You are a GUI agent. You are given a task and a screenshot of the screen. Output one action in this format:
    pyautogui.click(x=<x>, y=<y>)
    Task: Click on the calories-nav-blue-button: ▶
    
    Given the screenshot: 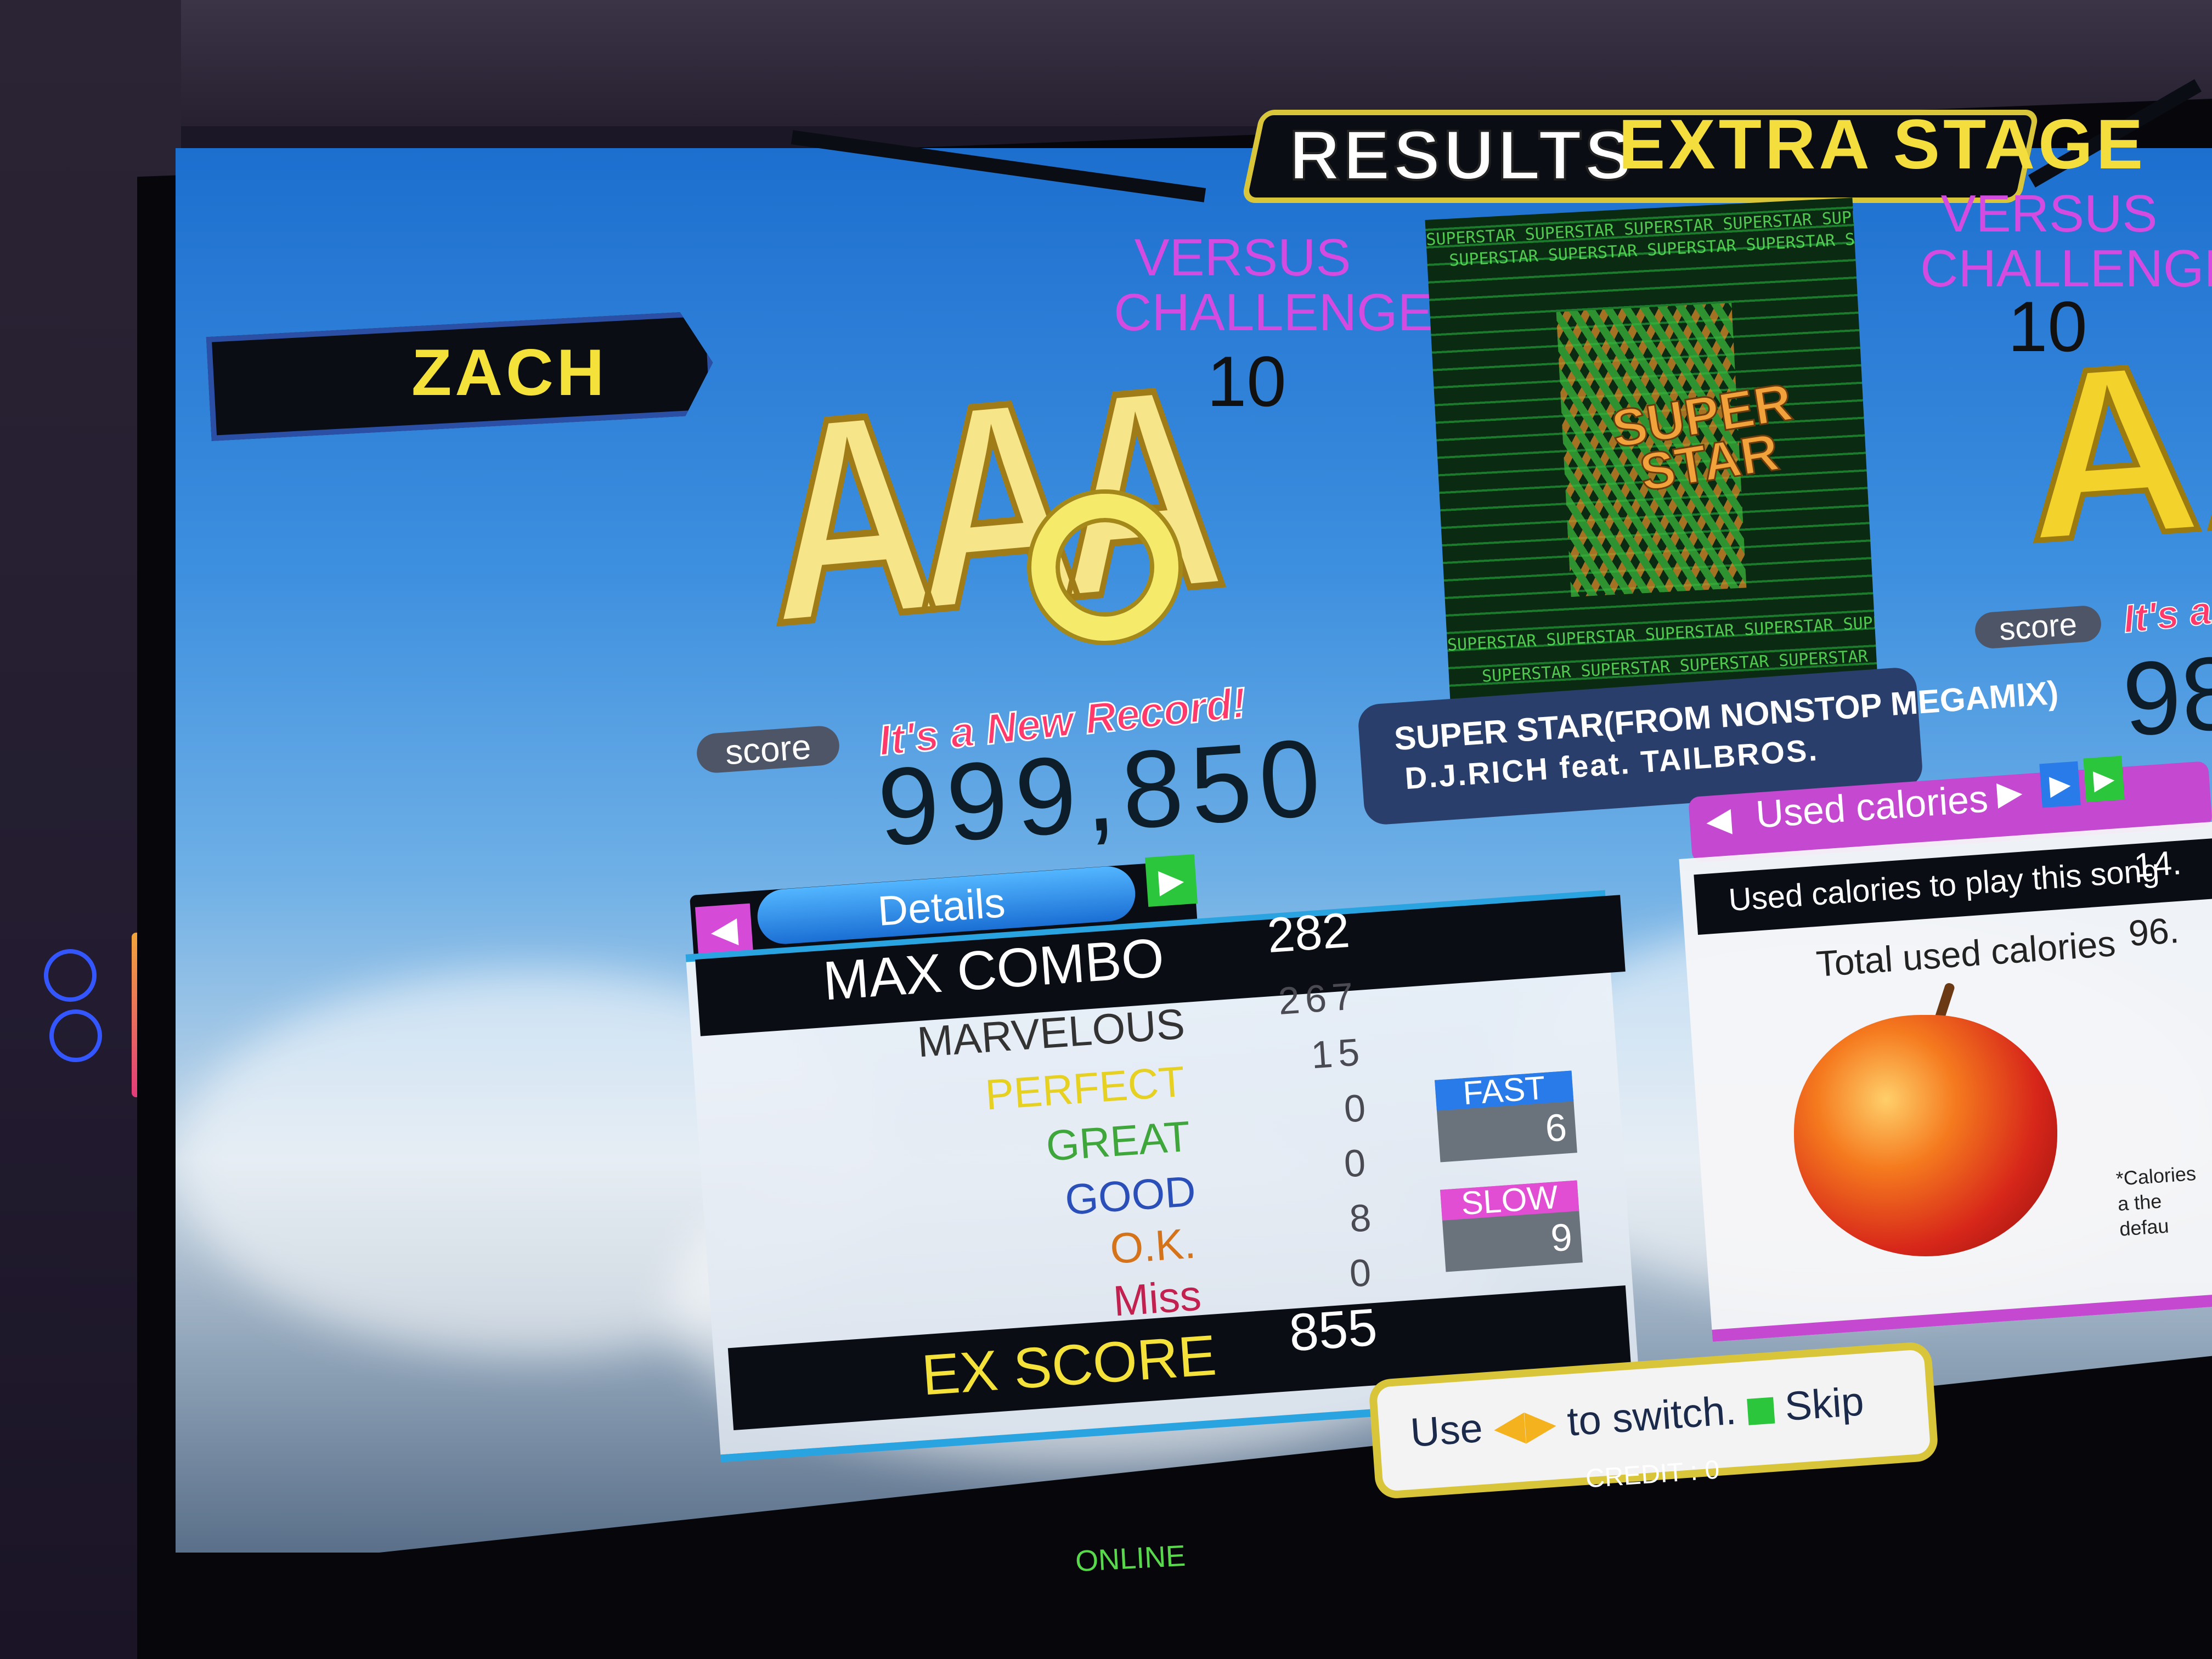 What is the action you would take?
    pyautogui.click(x=2060, y=785)
    